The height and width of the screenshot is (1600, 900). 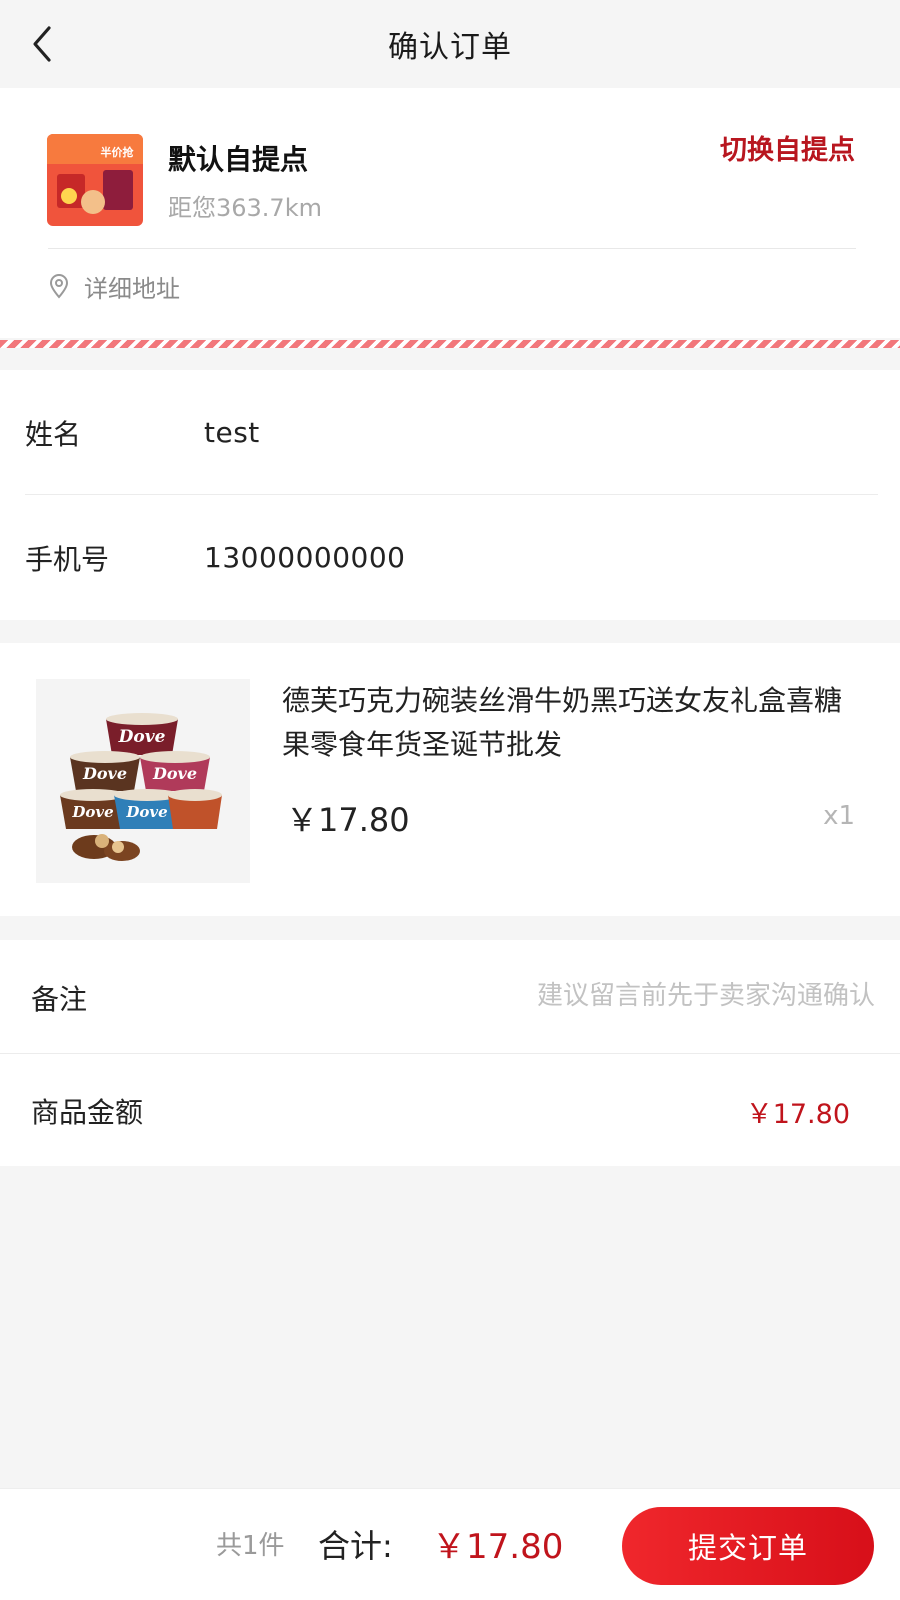 I want to click on product-title: 德芙巧克力碗装丝滑牛奶黑巧送女友礼盒喜糖果零食年货圣诞节批发, so click(x=572, y=723).